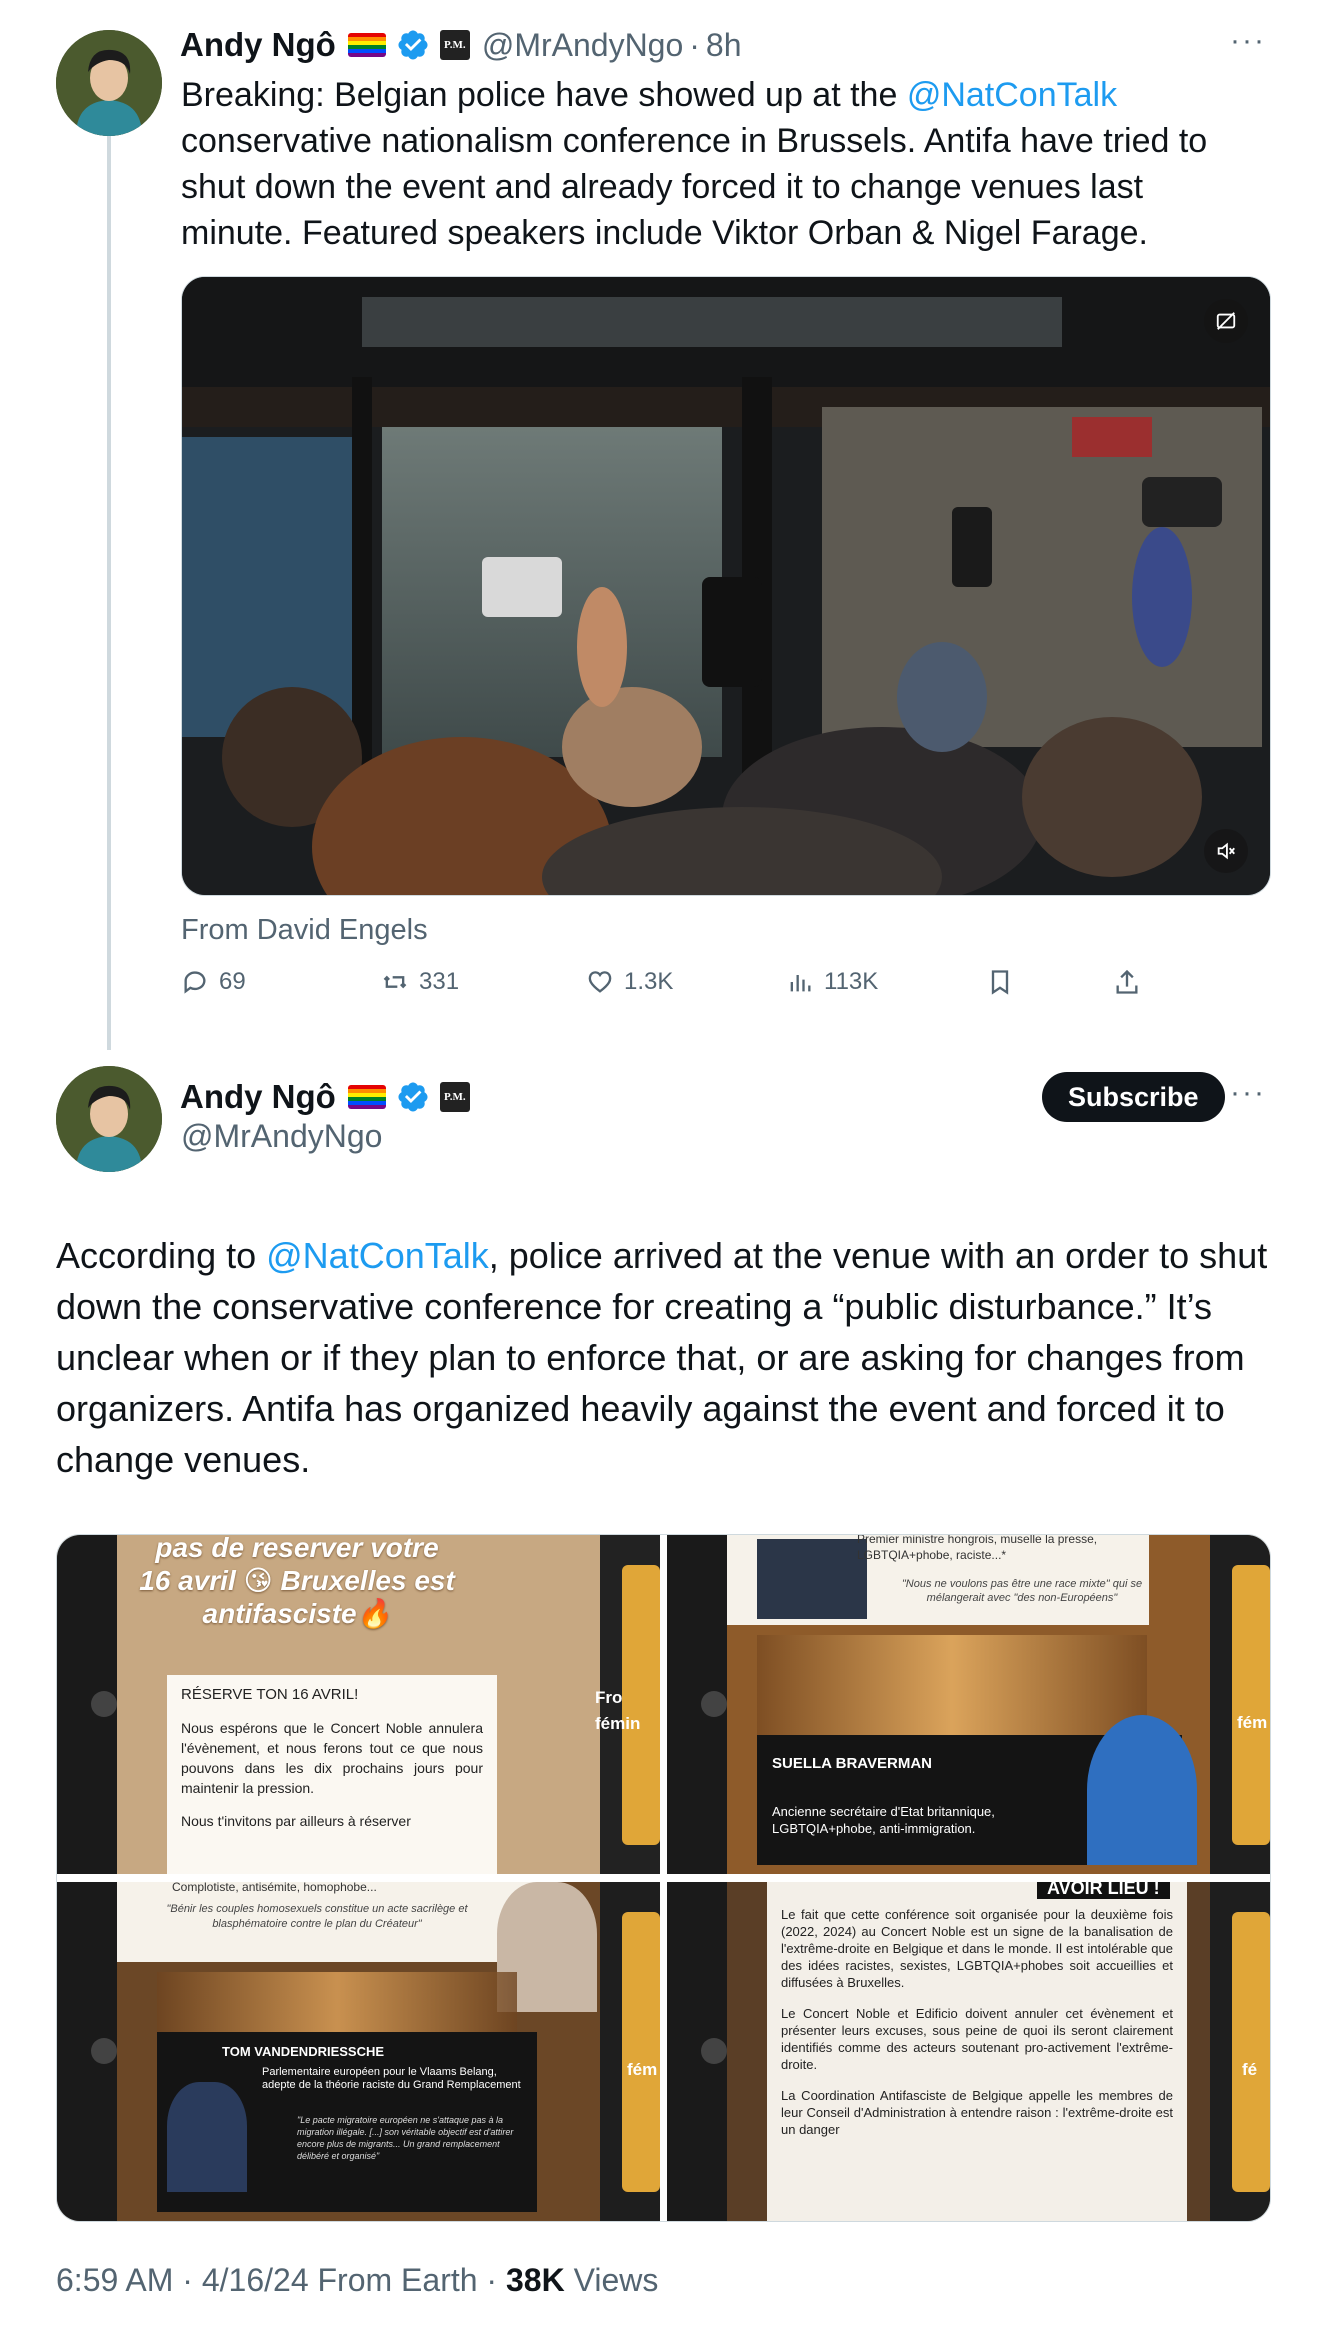 The image size is (1318, 2330). Describe the element at coordinates (649, 981) in the screenshot. I see `like-count: 1.3K` at that location.